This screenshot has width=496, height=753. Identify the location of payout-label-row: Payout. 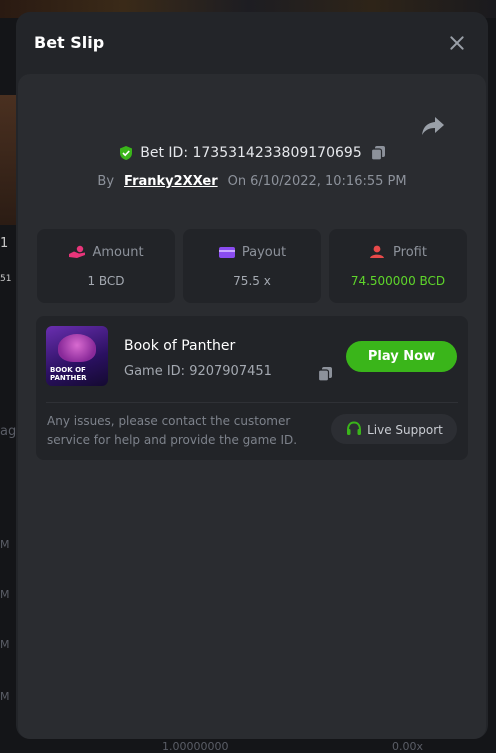
(252, 252).